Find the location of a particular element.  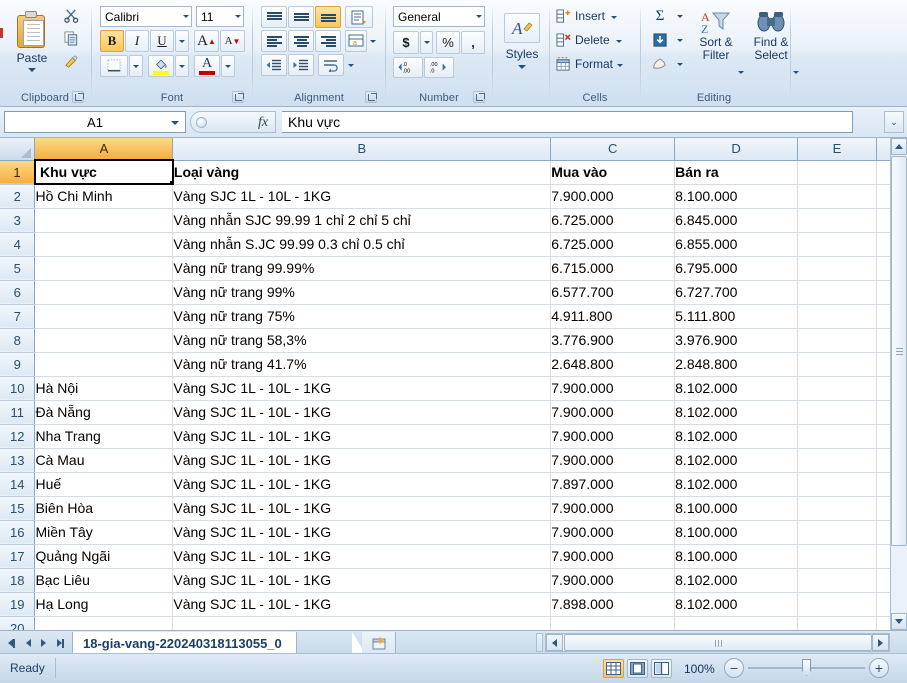

cell-B3: Vàng nhẫn SJC 99.99 1 chỉ 2 chỉ 5 chỉ is located at coordinates (362, 220).